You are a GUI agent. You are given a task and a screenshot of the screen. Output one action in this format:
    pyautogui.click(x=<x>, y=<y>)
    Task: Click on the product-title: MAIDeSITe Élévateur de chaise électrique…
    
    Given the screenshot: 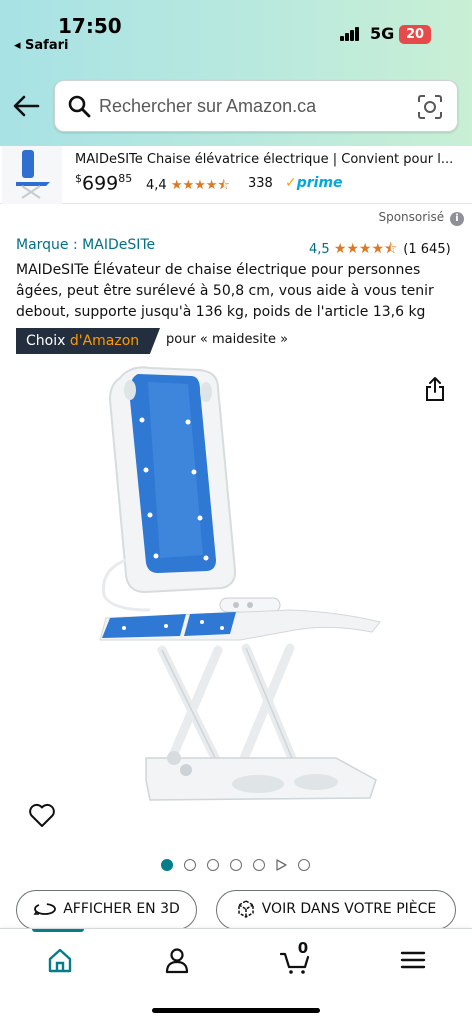 What is the action you would take?
    pyautogui.click(x=225, y=291)
    